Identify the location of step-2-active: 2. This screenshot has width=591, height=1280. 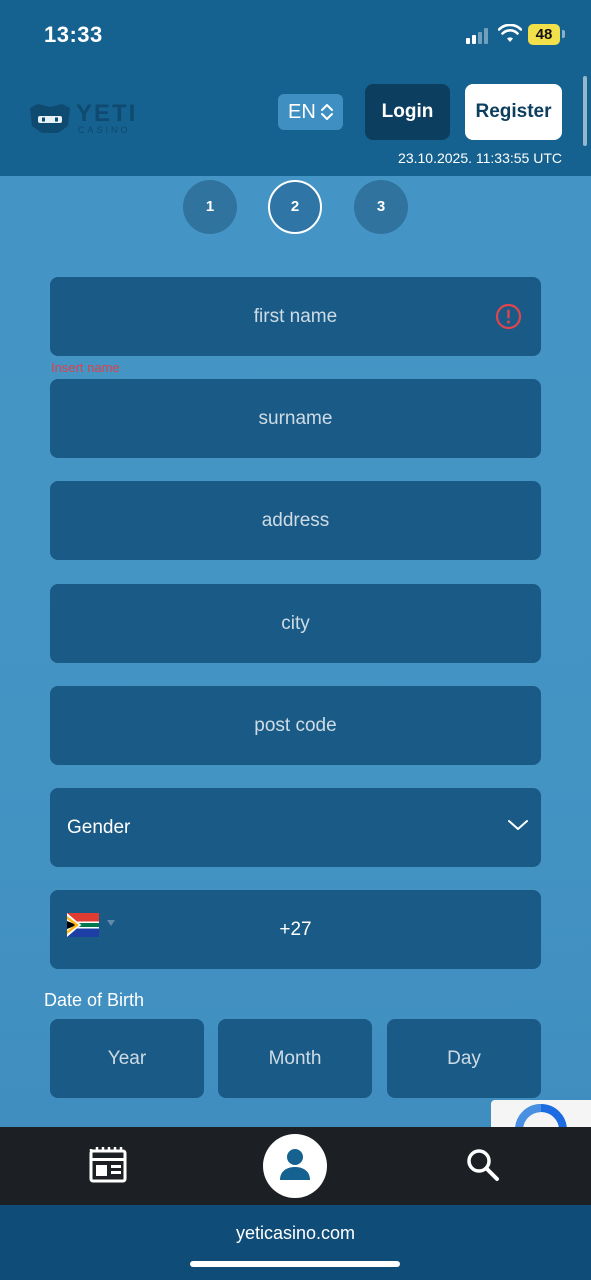
(295, 207).